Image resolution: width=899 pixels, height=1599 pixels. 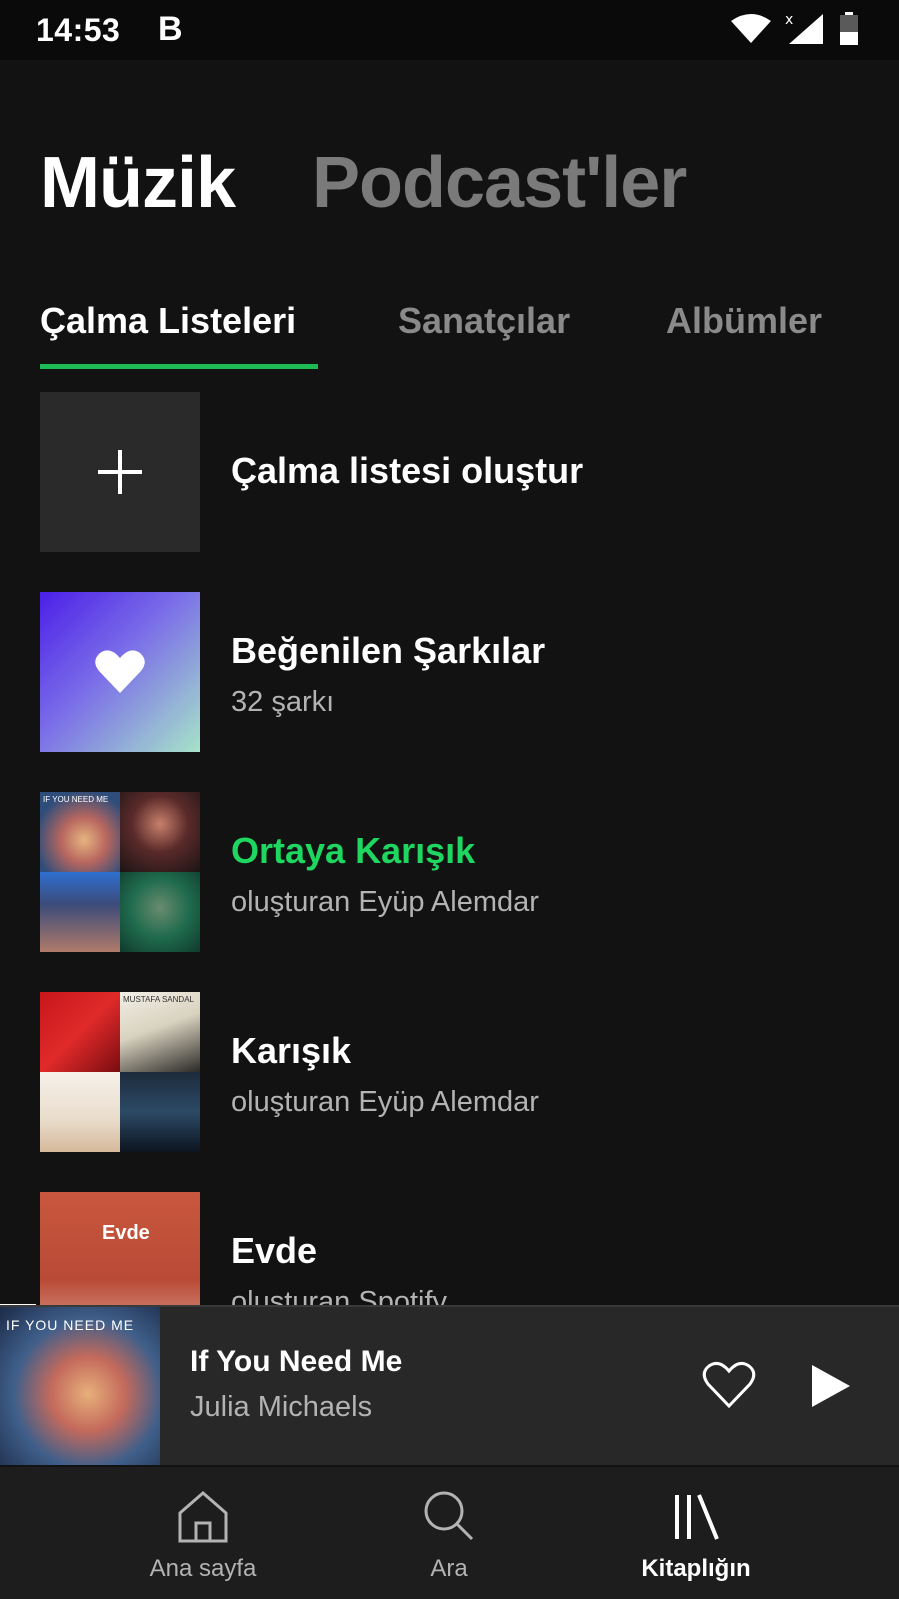 What do you see at coordinates (804, 28) in the screenshot?
I see `signal-icon: x` at bounding box center [804, 28].